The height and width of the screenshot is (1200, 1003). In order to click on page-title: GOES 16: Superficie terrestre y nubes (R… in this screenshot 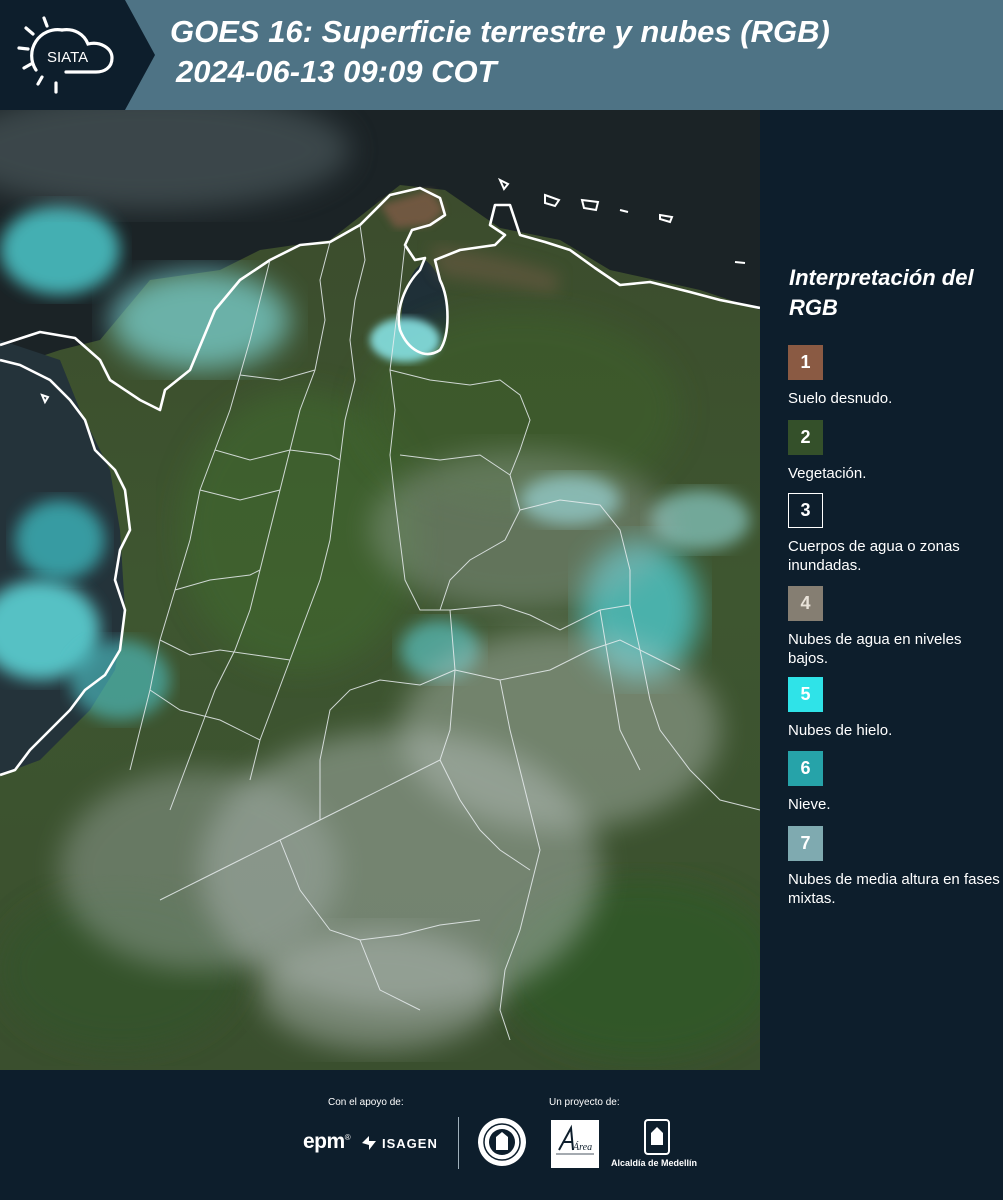, I will do `click(500, 31)`.